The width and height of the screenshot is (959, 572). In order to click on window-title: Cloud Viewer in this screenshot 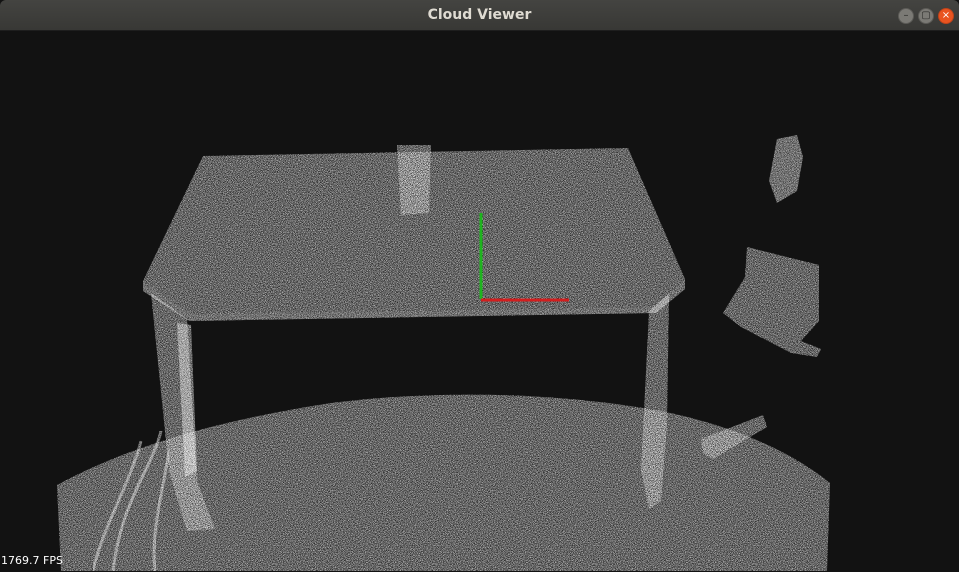, I will do `click(479, 15)`.